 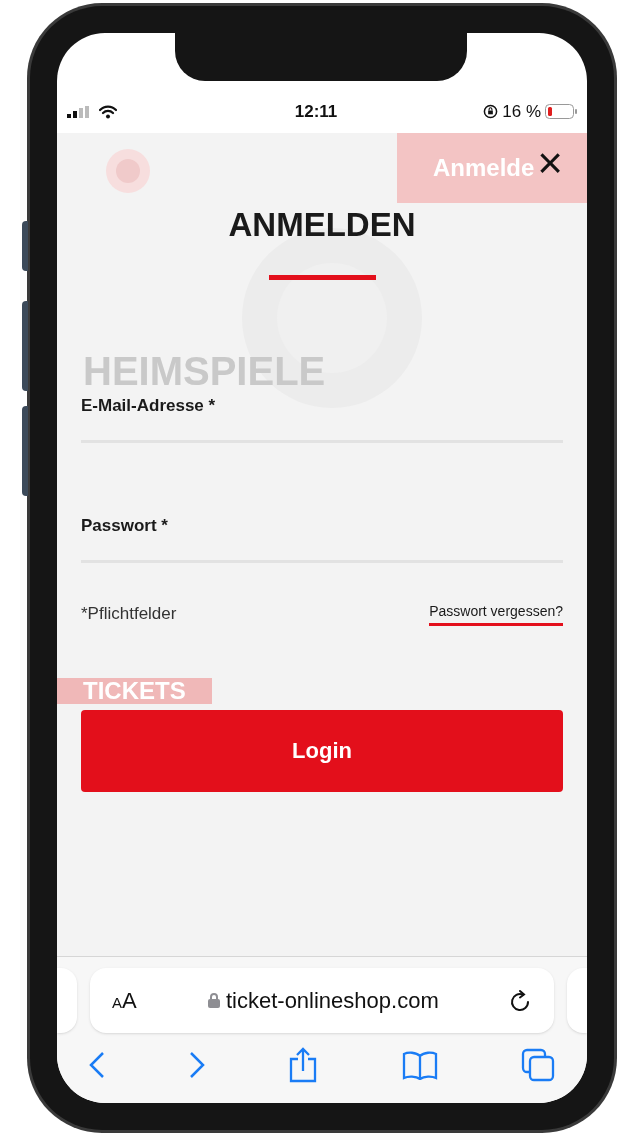 I want to click on book-icon, so click(x=419, y=1065).